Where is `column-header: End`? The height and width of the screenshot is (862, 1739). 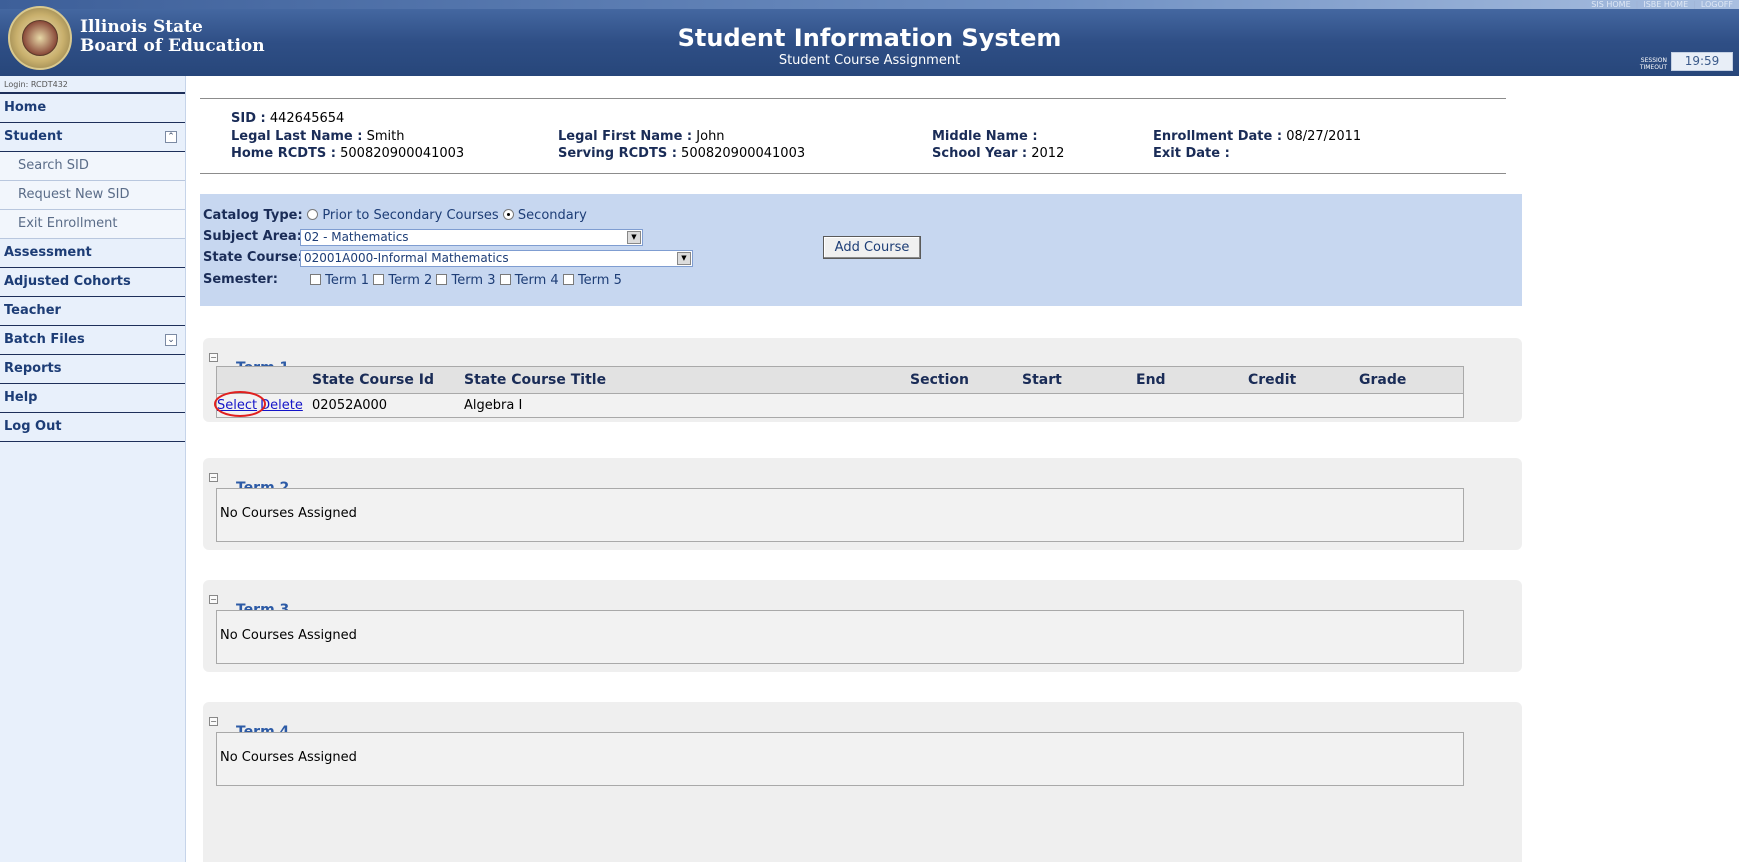 column-header: End is located at coordinates (1192, 380).